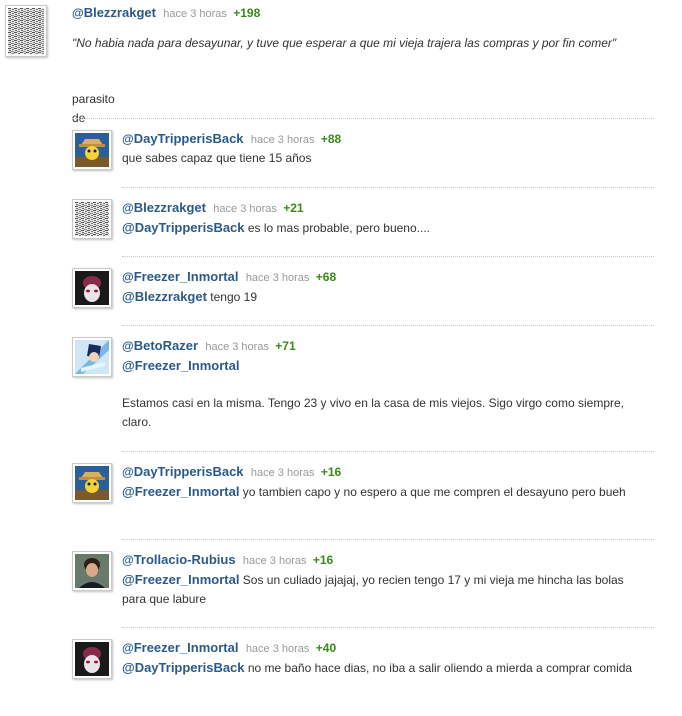 The height and width of the screenshot is (716, 682). Describe the element at coordinates (326, 648) in the screenshot. I see `score-badge: +40` at that location.